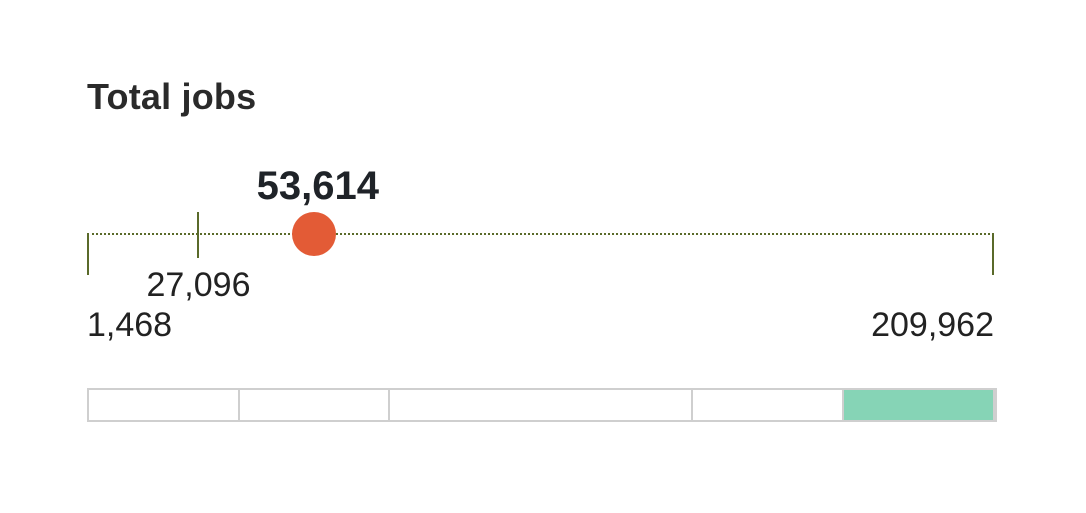 This screenshot has width=1086, height=513. I want to click on median-value-label: 27,096, so click(198, 285).